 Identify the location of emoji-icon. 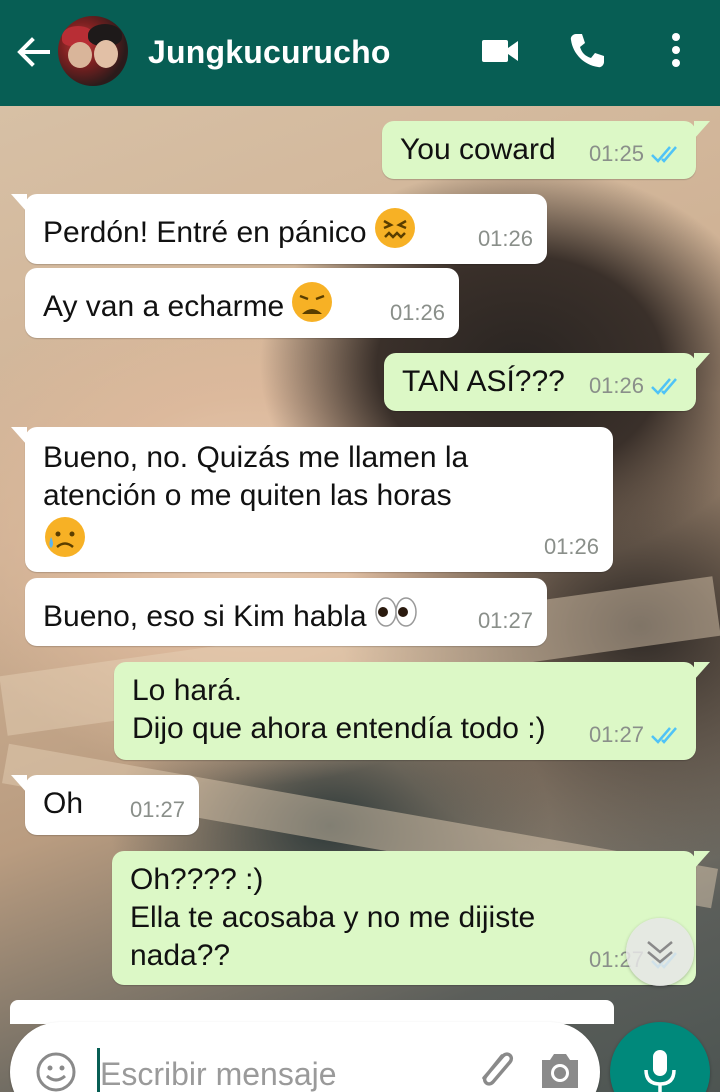
(56, 1071).